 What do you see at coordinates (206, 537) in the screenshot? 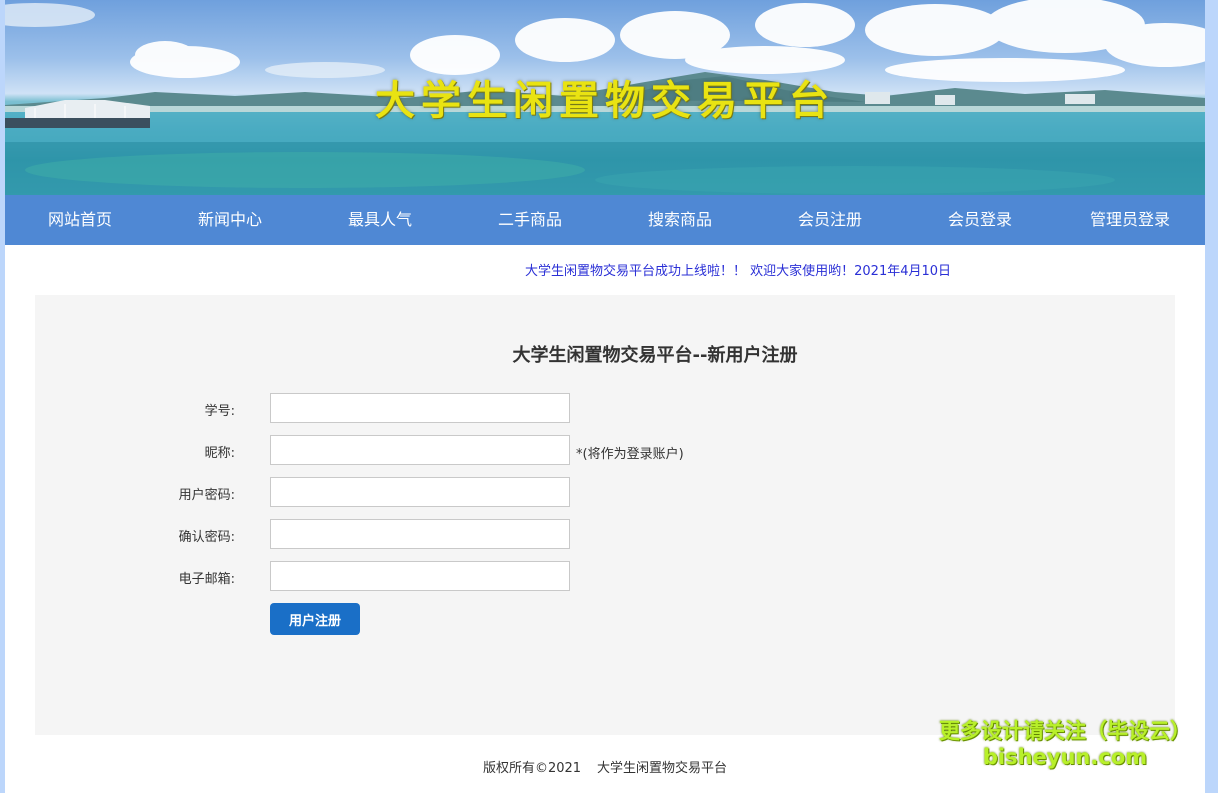
I see `confirm-password-label: 确认密码:` at bounding box center [206, 537].